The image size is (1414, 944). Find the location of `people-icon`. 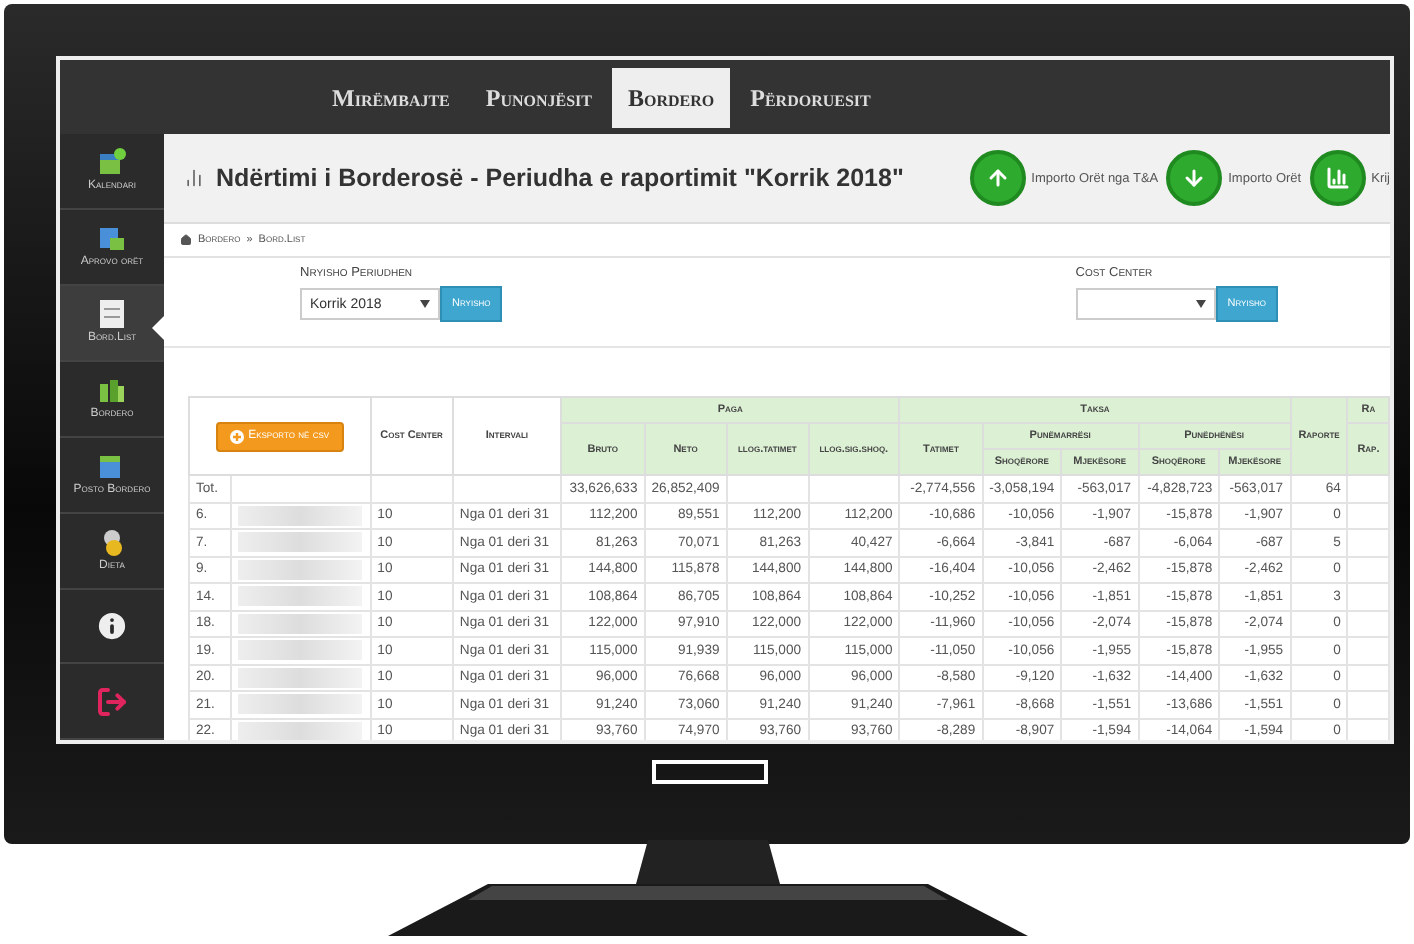

people-icon is located at coordinates (112, 390).